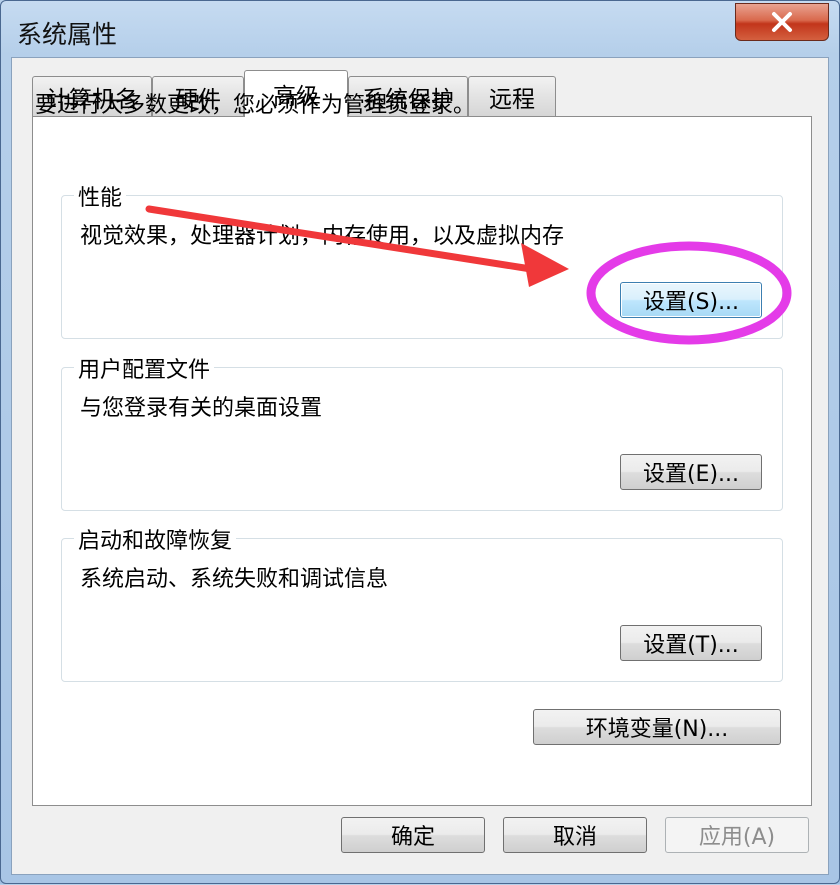 This screenshot has height=885, width=840. I want to click on ok-button: 确定, so click(413, 835).